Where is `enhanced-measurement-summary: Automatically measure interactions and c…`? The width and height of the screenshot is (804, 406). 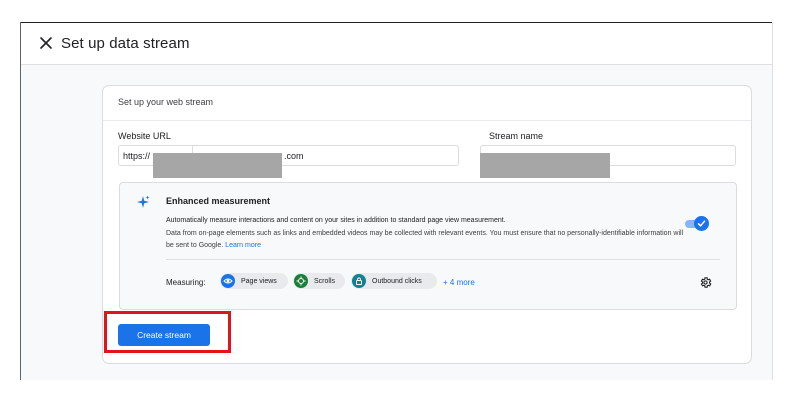 enhanced-measurement-summary: Automatically measure interactions and c… is located at coordinates (336, 220).